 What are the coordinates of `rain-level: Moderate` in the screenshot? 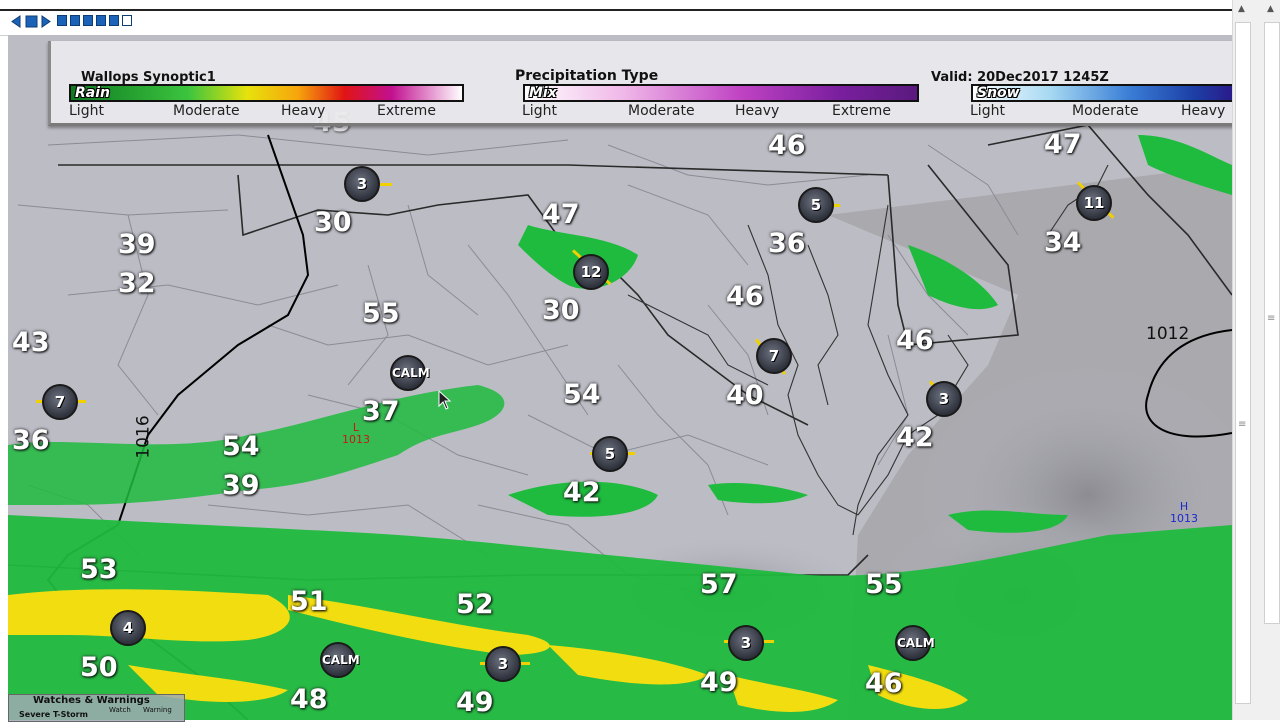 It's located at (206, 111).